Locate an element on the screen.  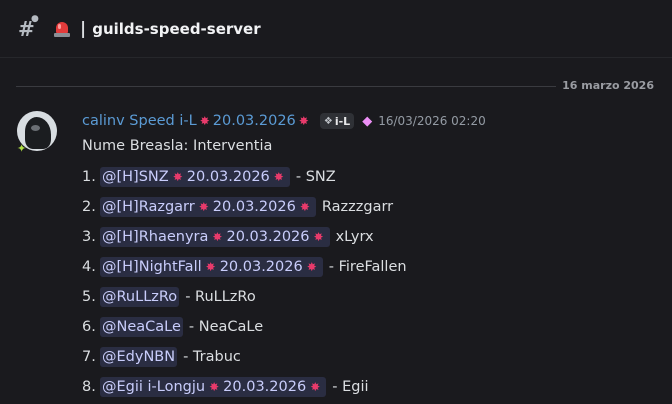
hash-lock-icon: # ● is located at coordinates (28, 27).